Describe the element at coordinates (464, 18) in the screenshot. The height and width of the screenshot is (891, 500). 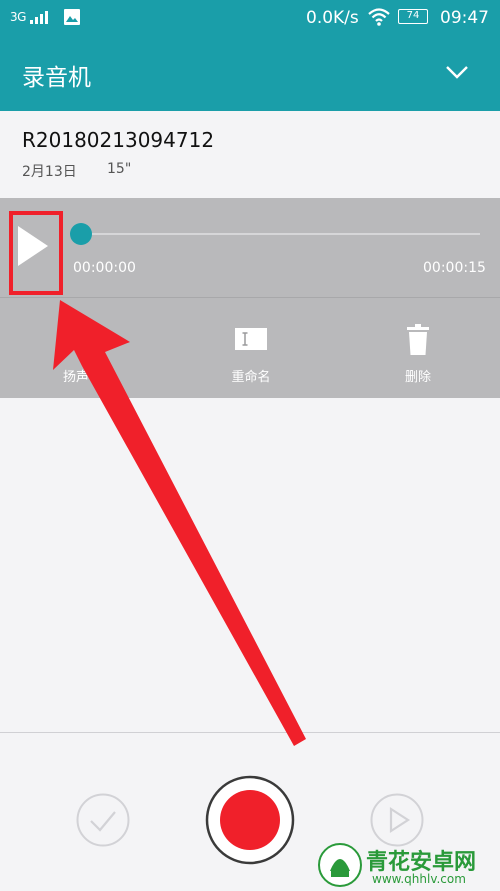
I see `clock: 09:47` at that location.